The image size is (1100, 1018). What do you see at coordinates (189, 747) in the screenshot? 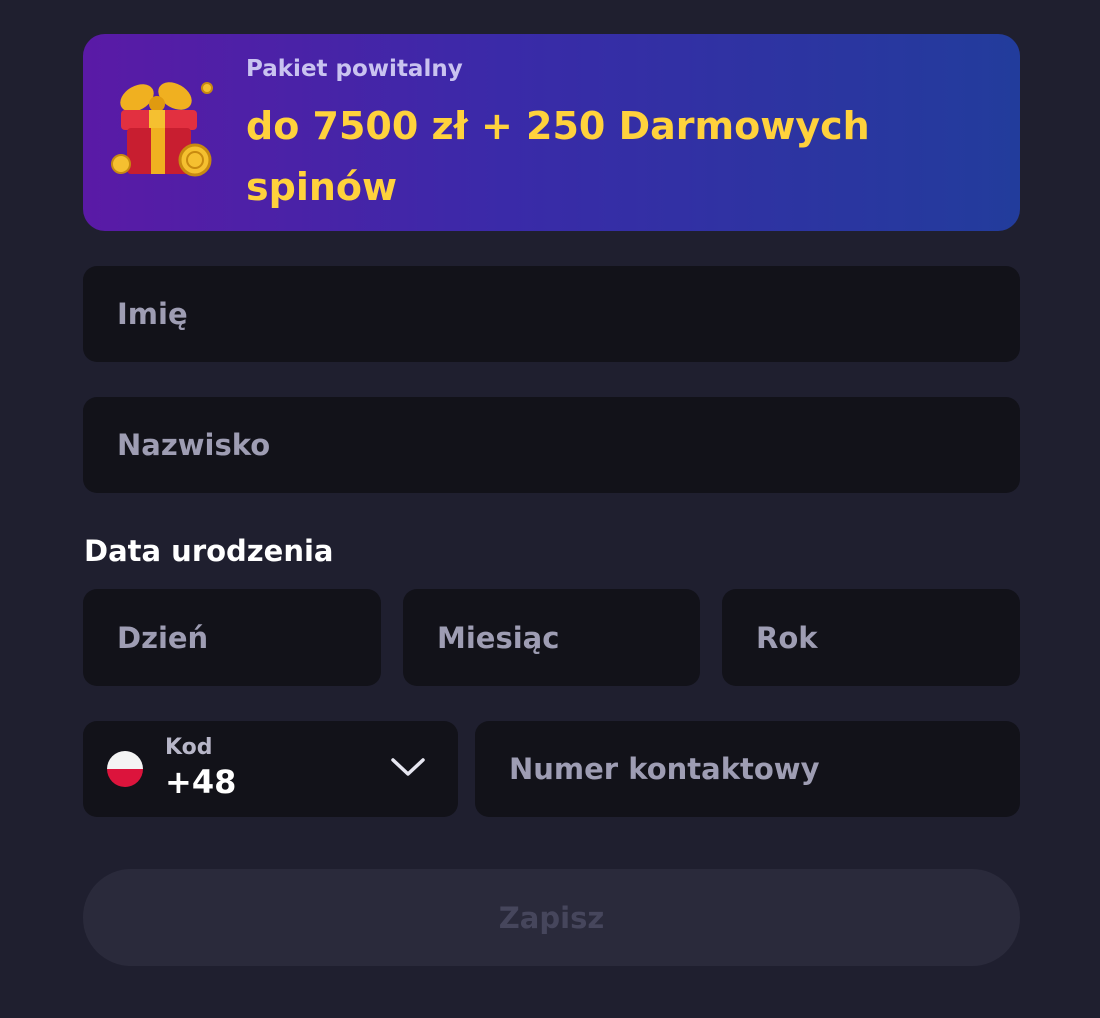
I see `country-code-label: Kod` at bounding box center [189, 747].